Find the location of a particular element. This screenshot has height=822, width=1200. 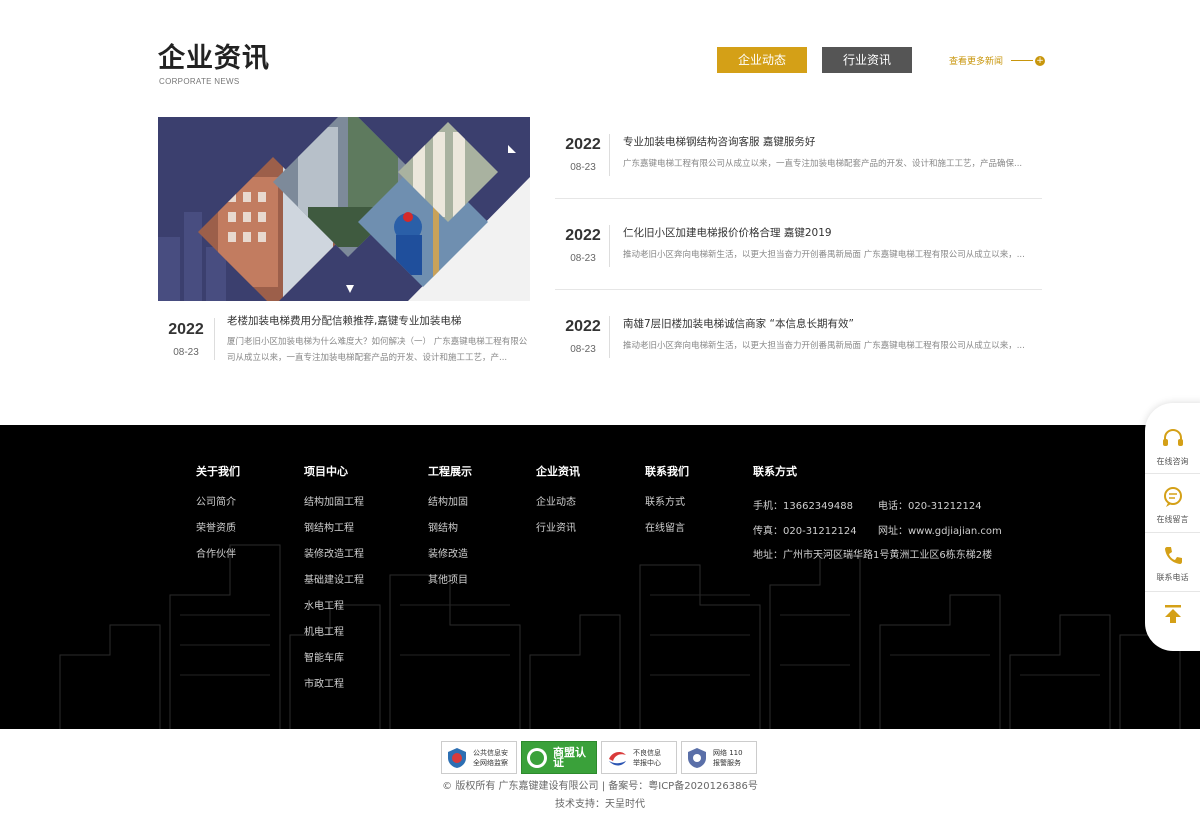

footer-col-showcase: 工程展示 结构加固 钢结构 装修改造 其他项目 is located at coordinates (450, 531).